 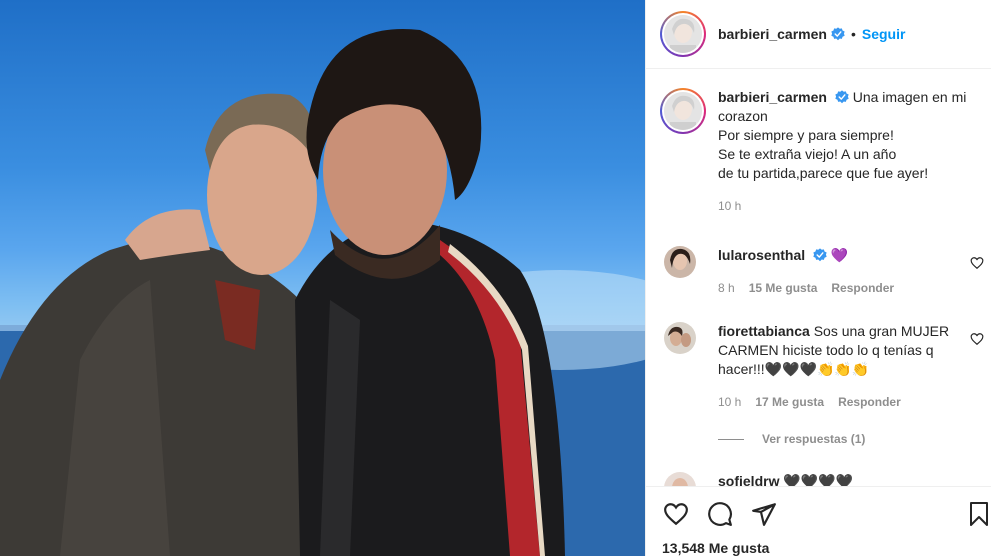 I want to click on comment-item: sofieldrw 🖤🖤🖤🖤, so click(x=824, y=479).